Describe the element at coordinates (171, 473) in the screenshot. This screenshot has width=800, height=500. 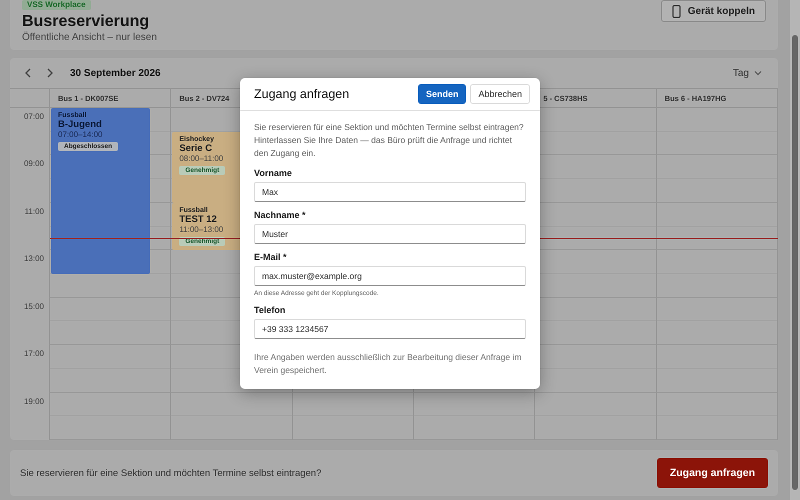
I see `footer-text: Sie reservieren für eine Sektion und möchten Termine selbst eintragen?` at that location.